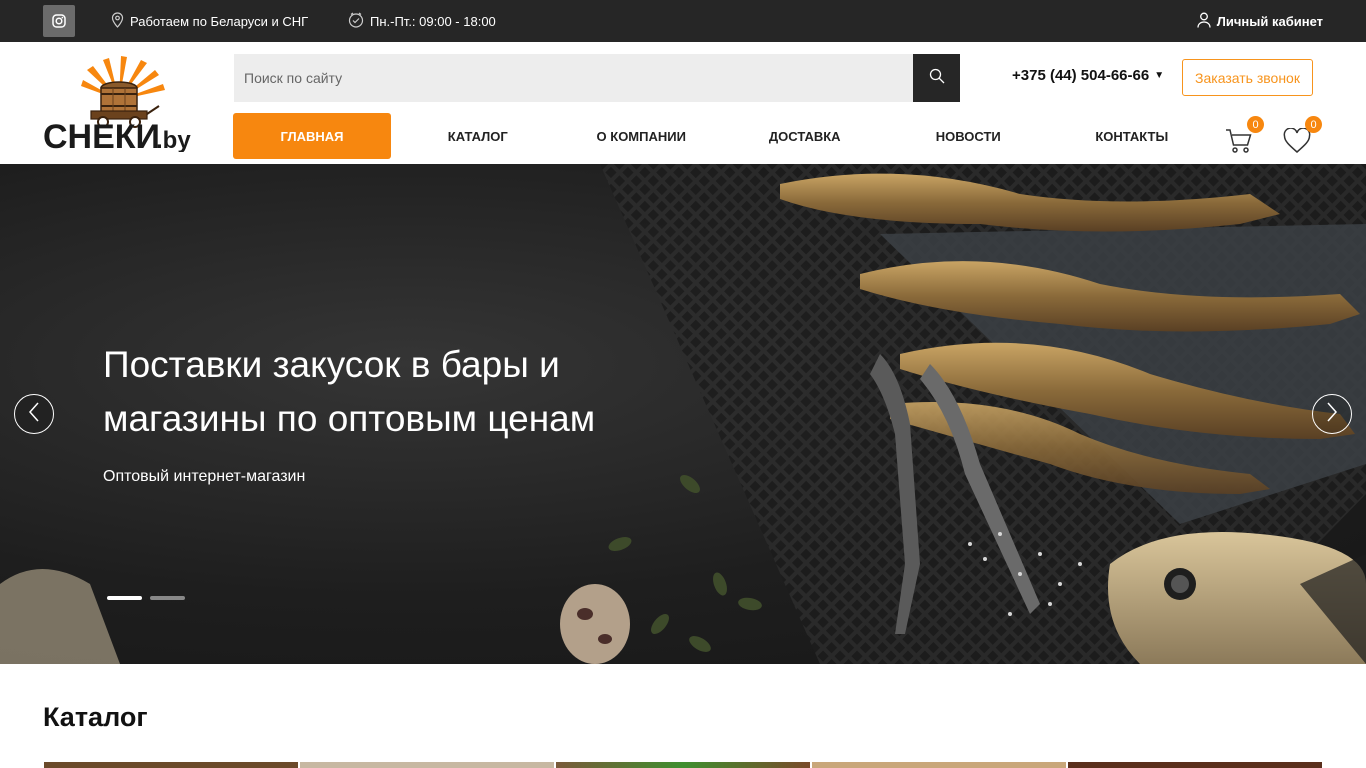 Image resolution: width=1366 pixels, height=768 pixels. What do you see at coordinates (969, 136) in the screenshot?
I see `nav-item-news: Новости` at bounding box center [969, 136].